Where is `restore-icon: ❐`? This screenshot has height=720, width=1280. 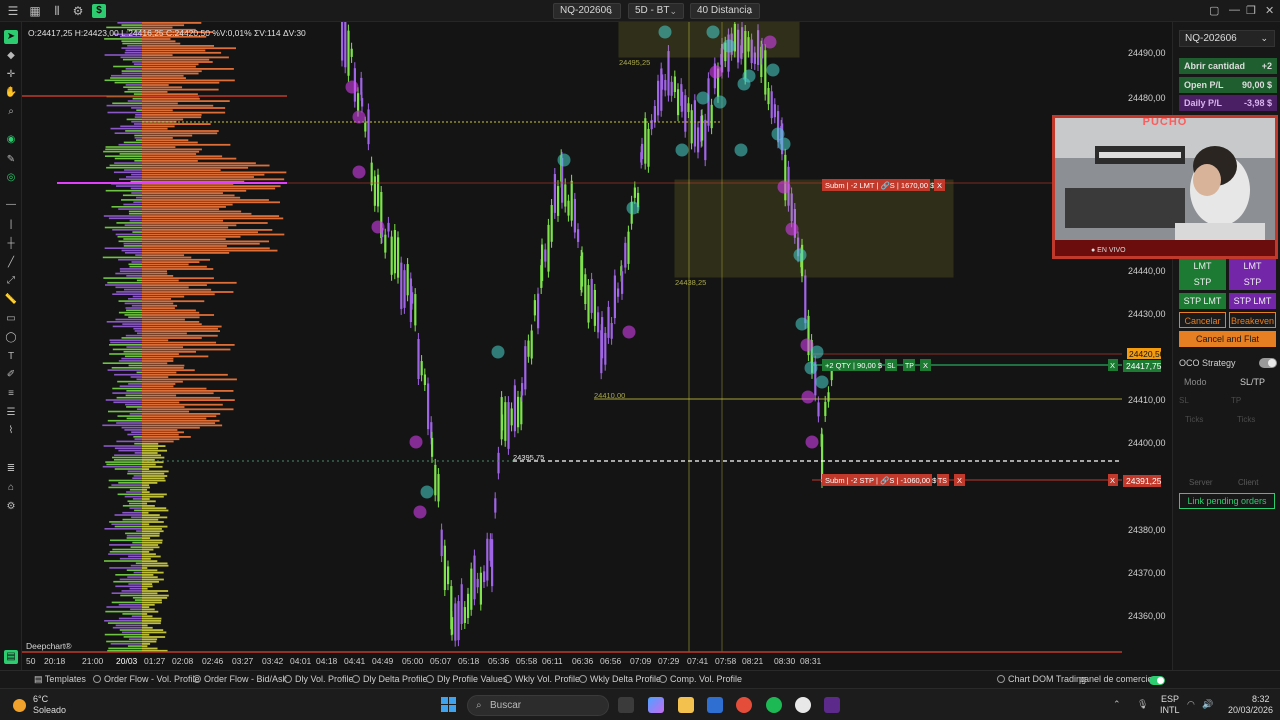
restore-icon: ❐ is located at coordinates (1251, 10).